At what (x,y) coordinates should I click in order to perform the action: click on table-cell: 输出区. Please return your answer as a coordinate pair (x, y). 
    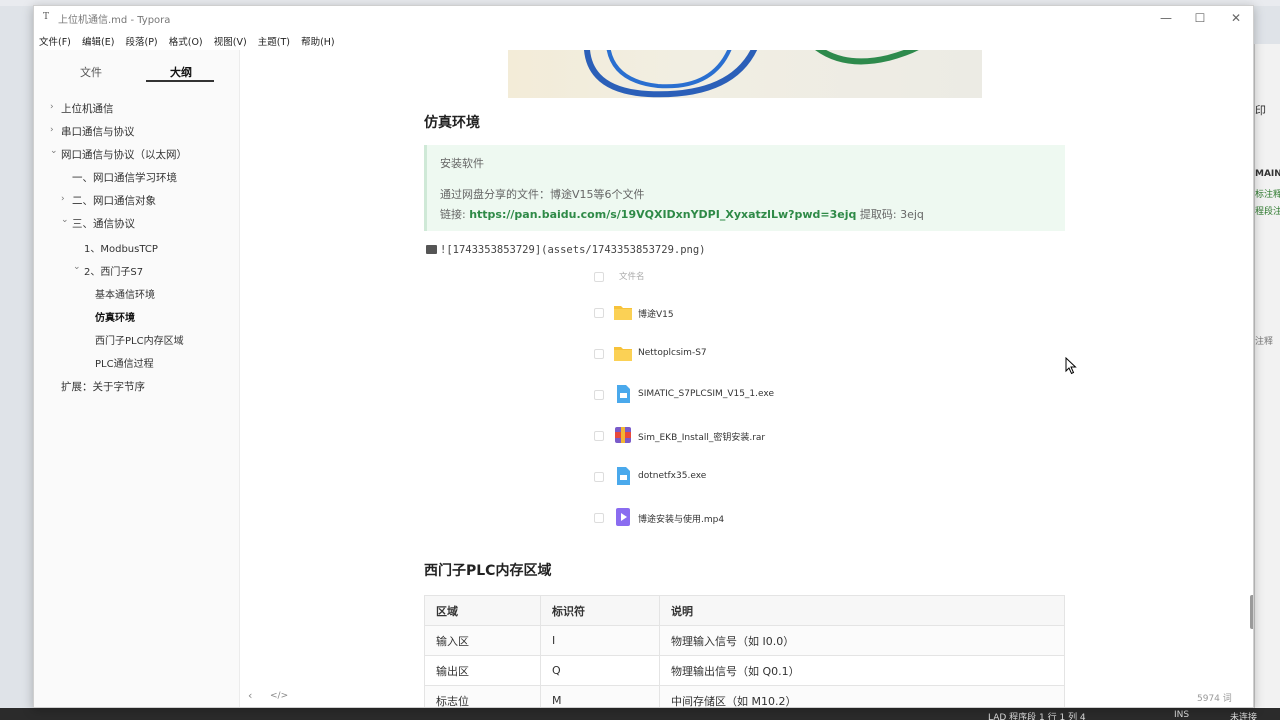
    Looking at the image, I should click on (482, 670).